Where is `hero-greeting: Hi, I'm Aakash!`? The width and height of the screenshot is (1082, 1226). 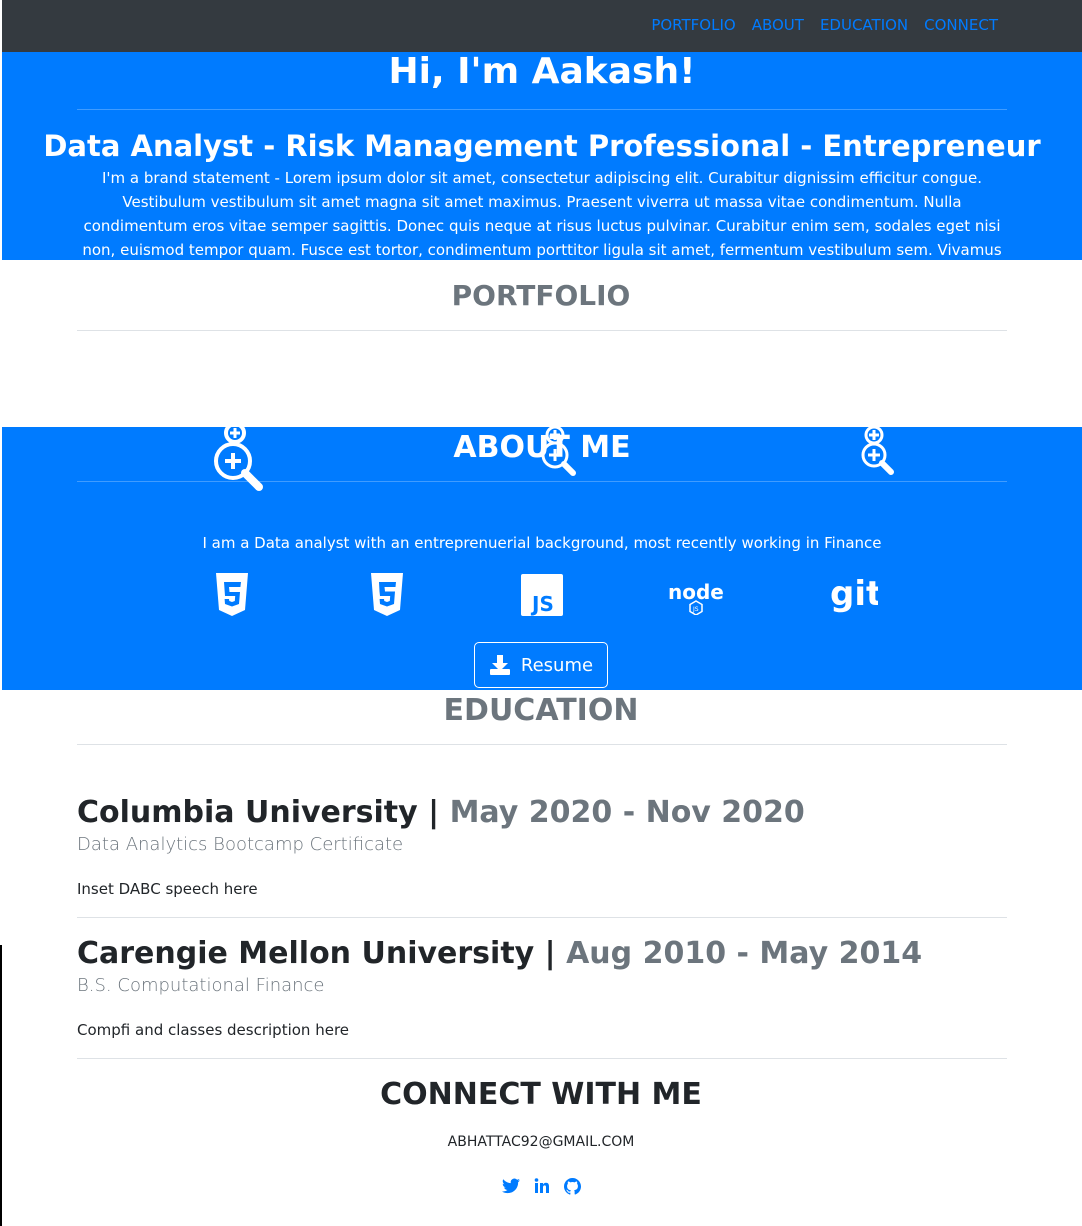 hero-greeting: Hi, I'm Aakash! is located at coordinates (542, 71).